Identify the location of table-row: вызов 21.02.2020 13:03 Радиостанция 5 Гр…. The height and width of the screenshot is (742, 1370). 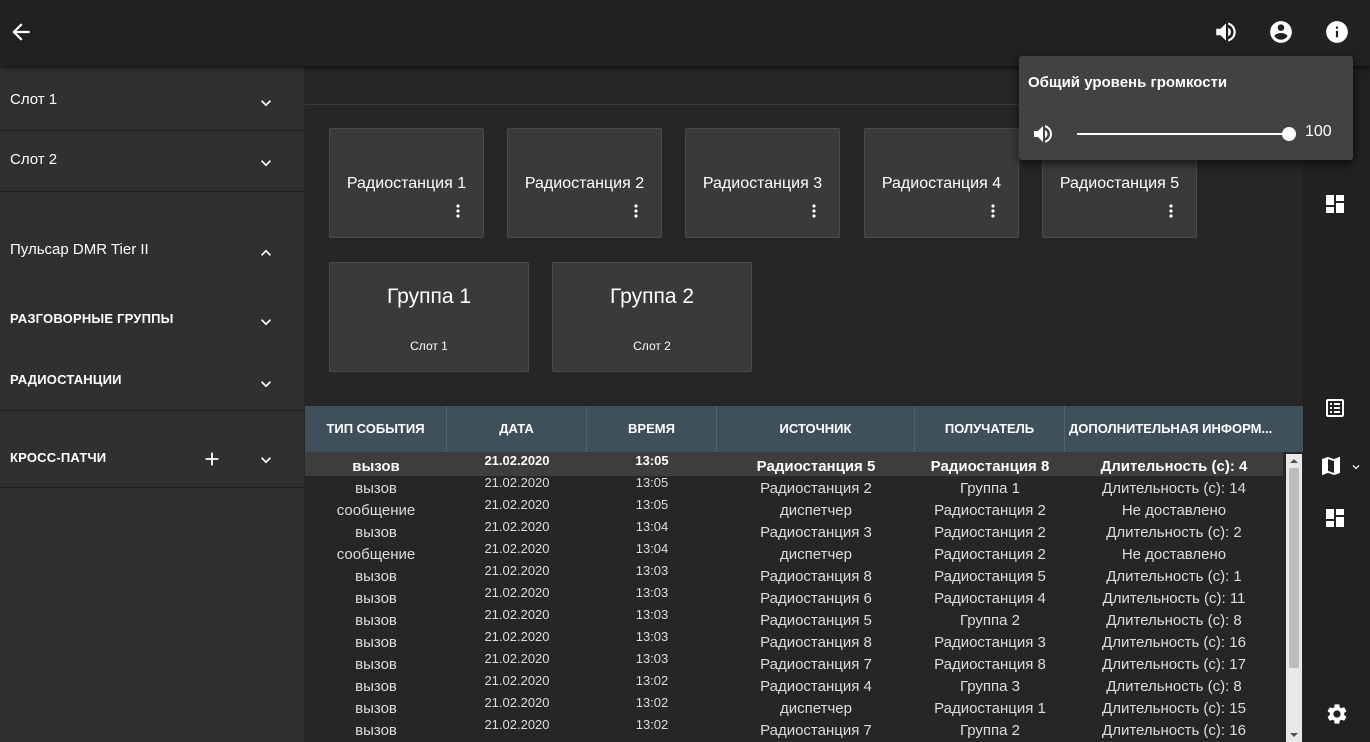
(794, 618).